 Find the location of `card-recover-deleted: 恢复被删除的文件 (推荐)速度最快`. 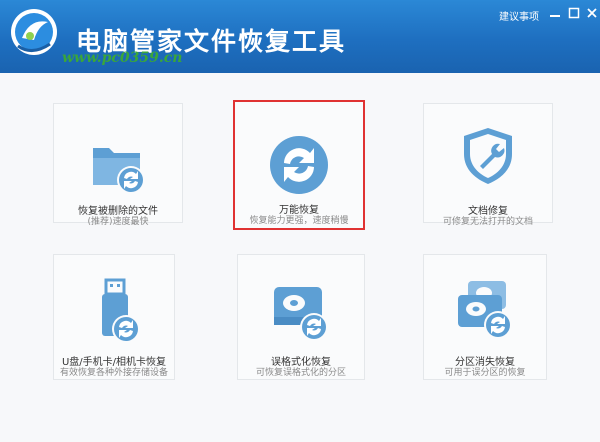

card-recover-deleted: 恢复被删除的文件 (推荐)速度最快 is located at coordinates (118, 165).